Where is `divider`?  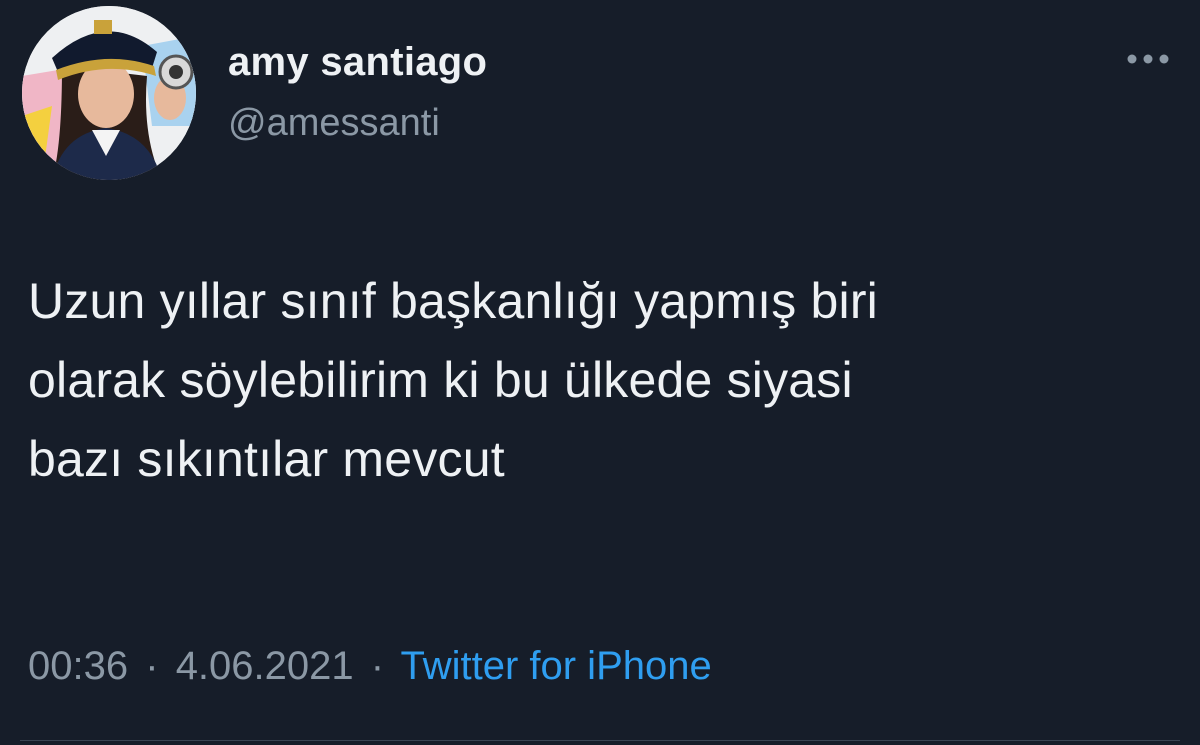
divider is located at coordinates (600, 740).